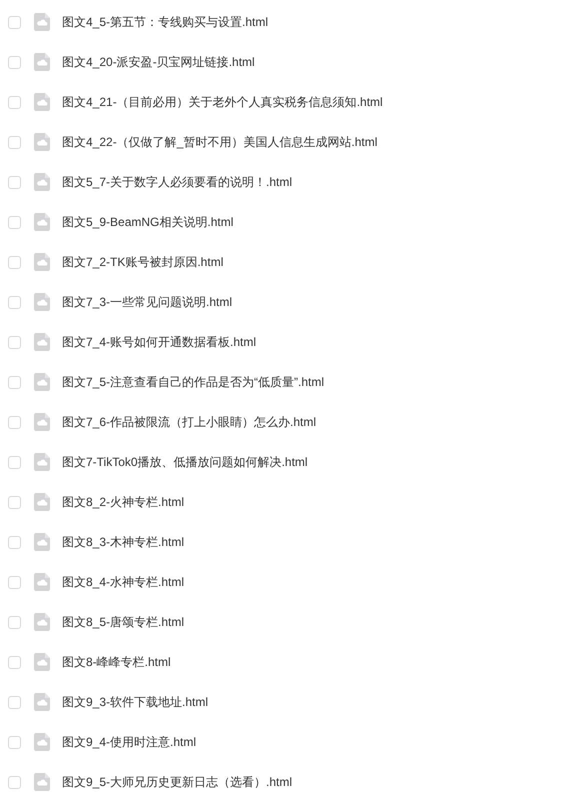 This screenshot has width=571, height=800. I want to click on file-name: 图文4_22-（仅做了解_暂时不用）美国人信息生成网站.html, so click(220, 142).